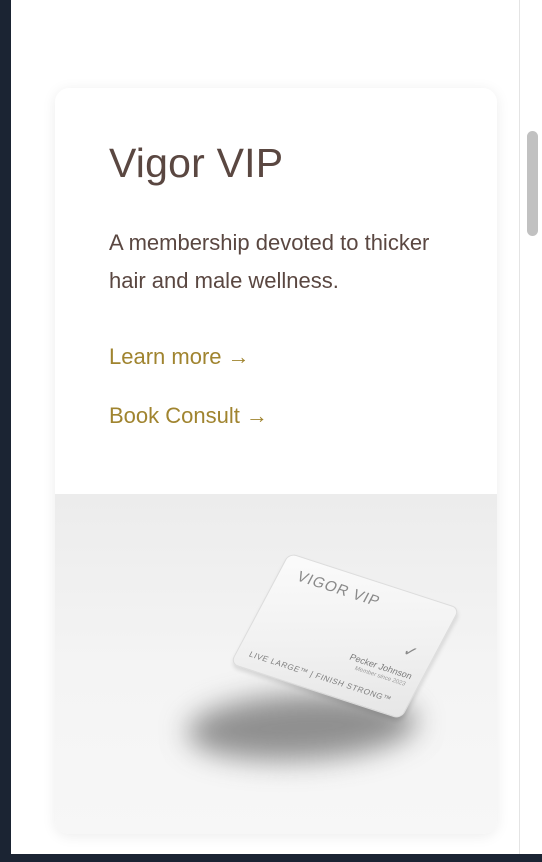  Describe the element at coordinates (165, 356) in the screenshot. I see `learn-more-label: Learn more` at that location.